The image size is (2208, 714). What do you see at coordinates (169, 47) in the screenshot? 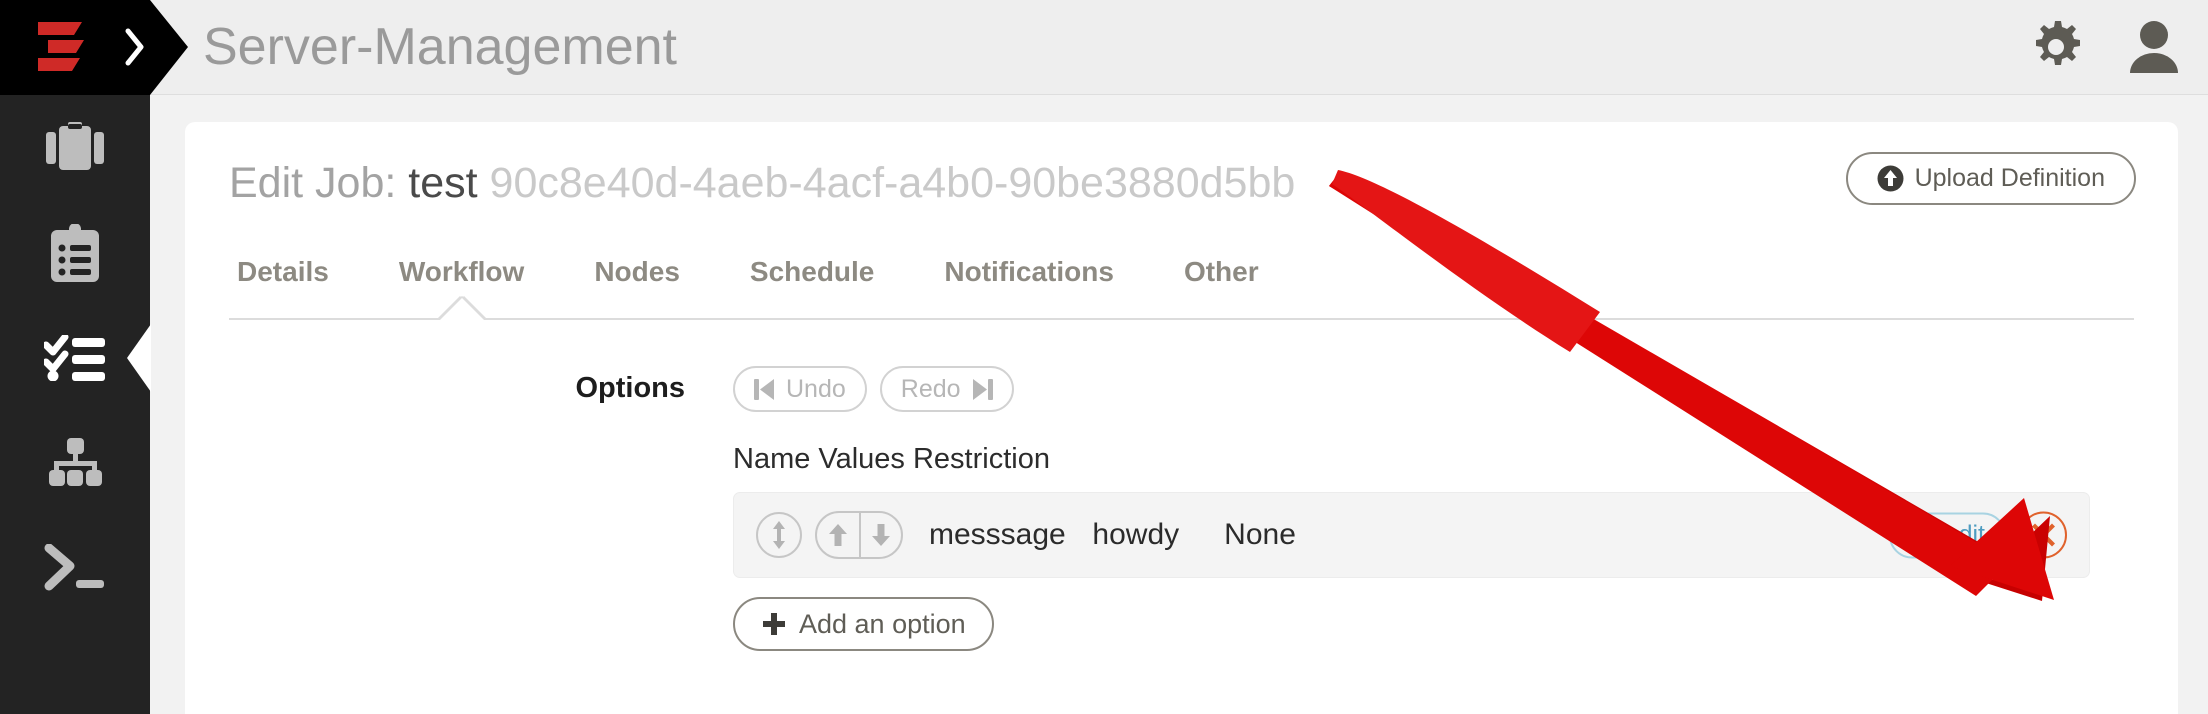
I see `brand-block-arrow` at bounding box center [169, 47].